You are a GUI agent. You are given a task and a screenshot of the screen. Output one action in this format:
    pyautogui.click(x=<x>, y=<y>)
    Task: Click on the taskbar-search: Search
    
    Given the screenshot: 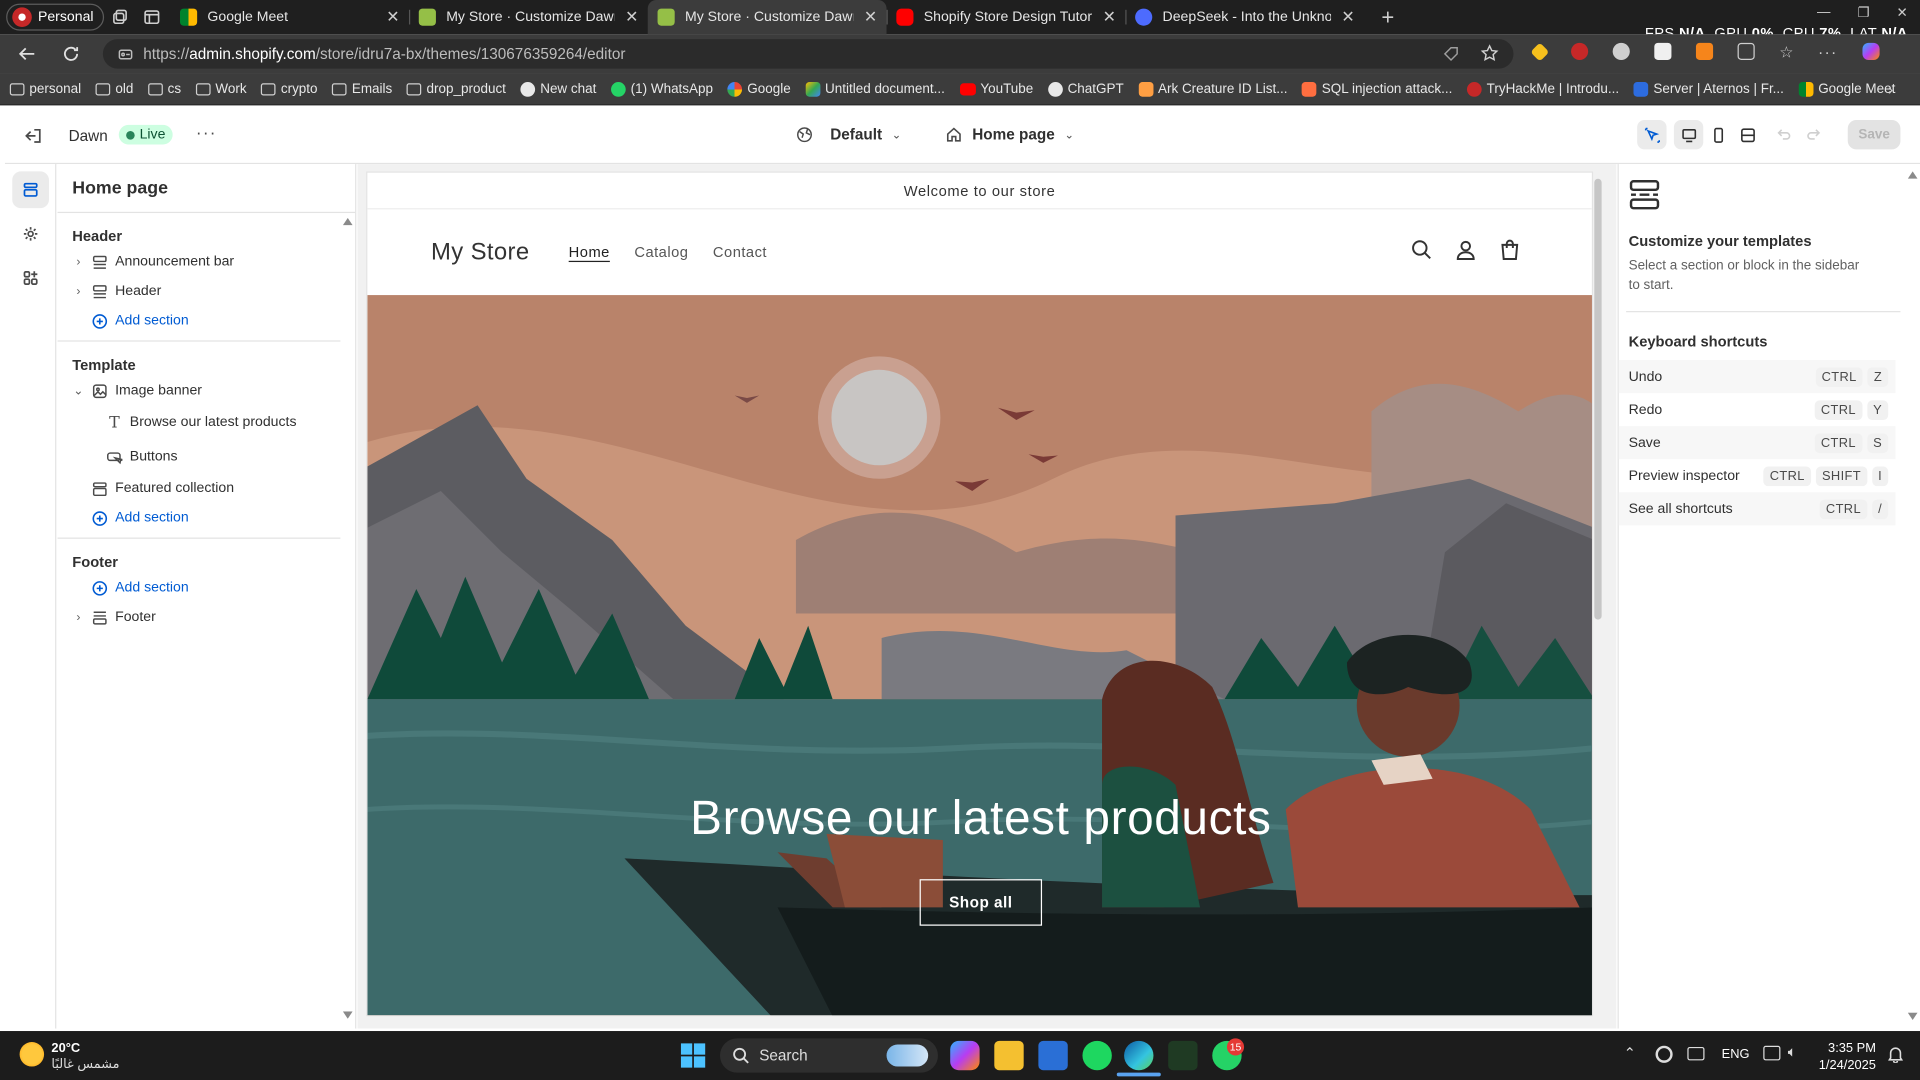 What is the action you would take?
    pyautogui.click(x=829, y=1055)
    